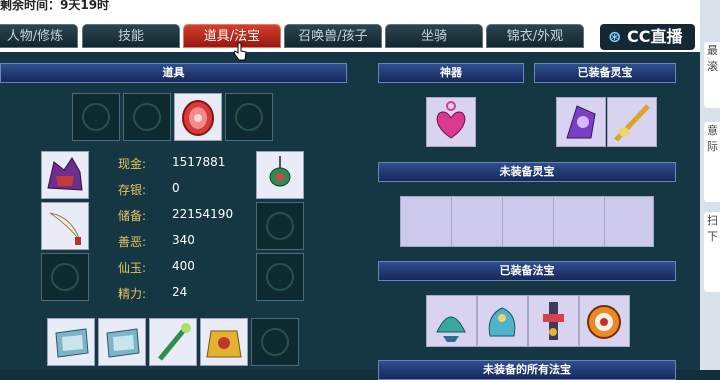 Image resolution: width=720 pixels, height=380 pixels. What do you see at coordinates (280, 175) in the screenshot?
I see `jade-pendant-icon` at bounding box center [280, 175].